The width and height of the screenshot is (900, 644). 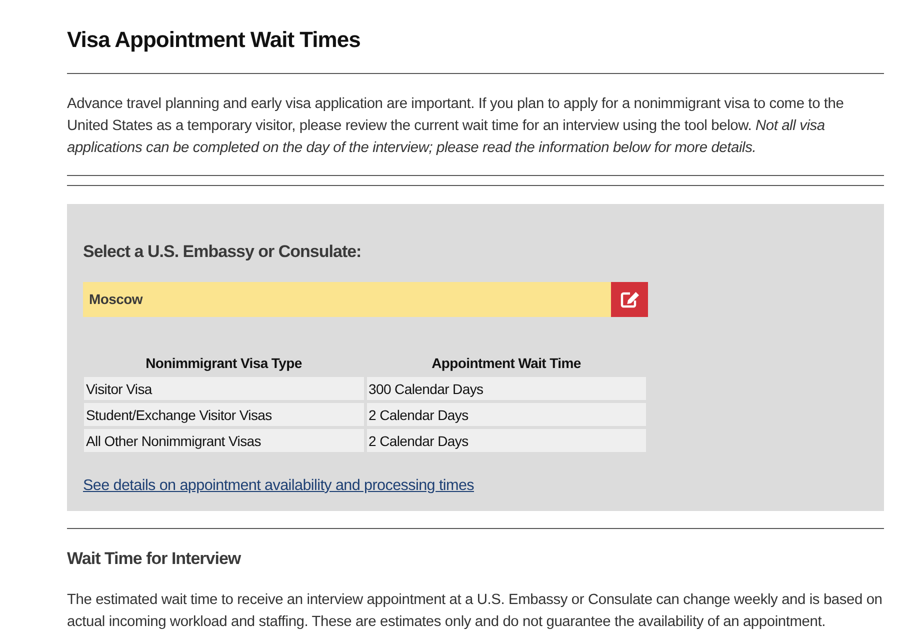 What do you see at coordinates (222, 252) in the screenshot?
I see `consulate-select-heading: Select a U.S. Embassy or Consulate:` at bounding box center [222, 252].